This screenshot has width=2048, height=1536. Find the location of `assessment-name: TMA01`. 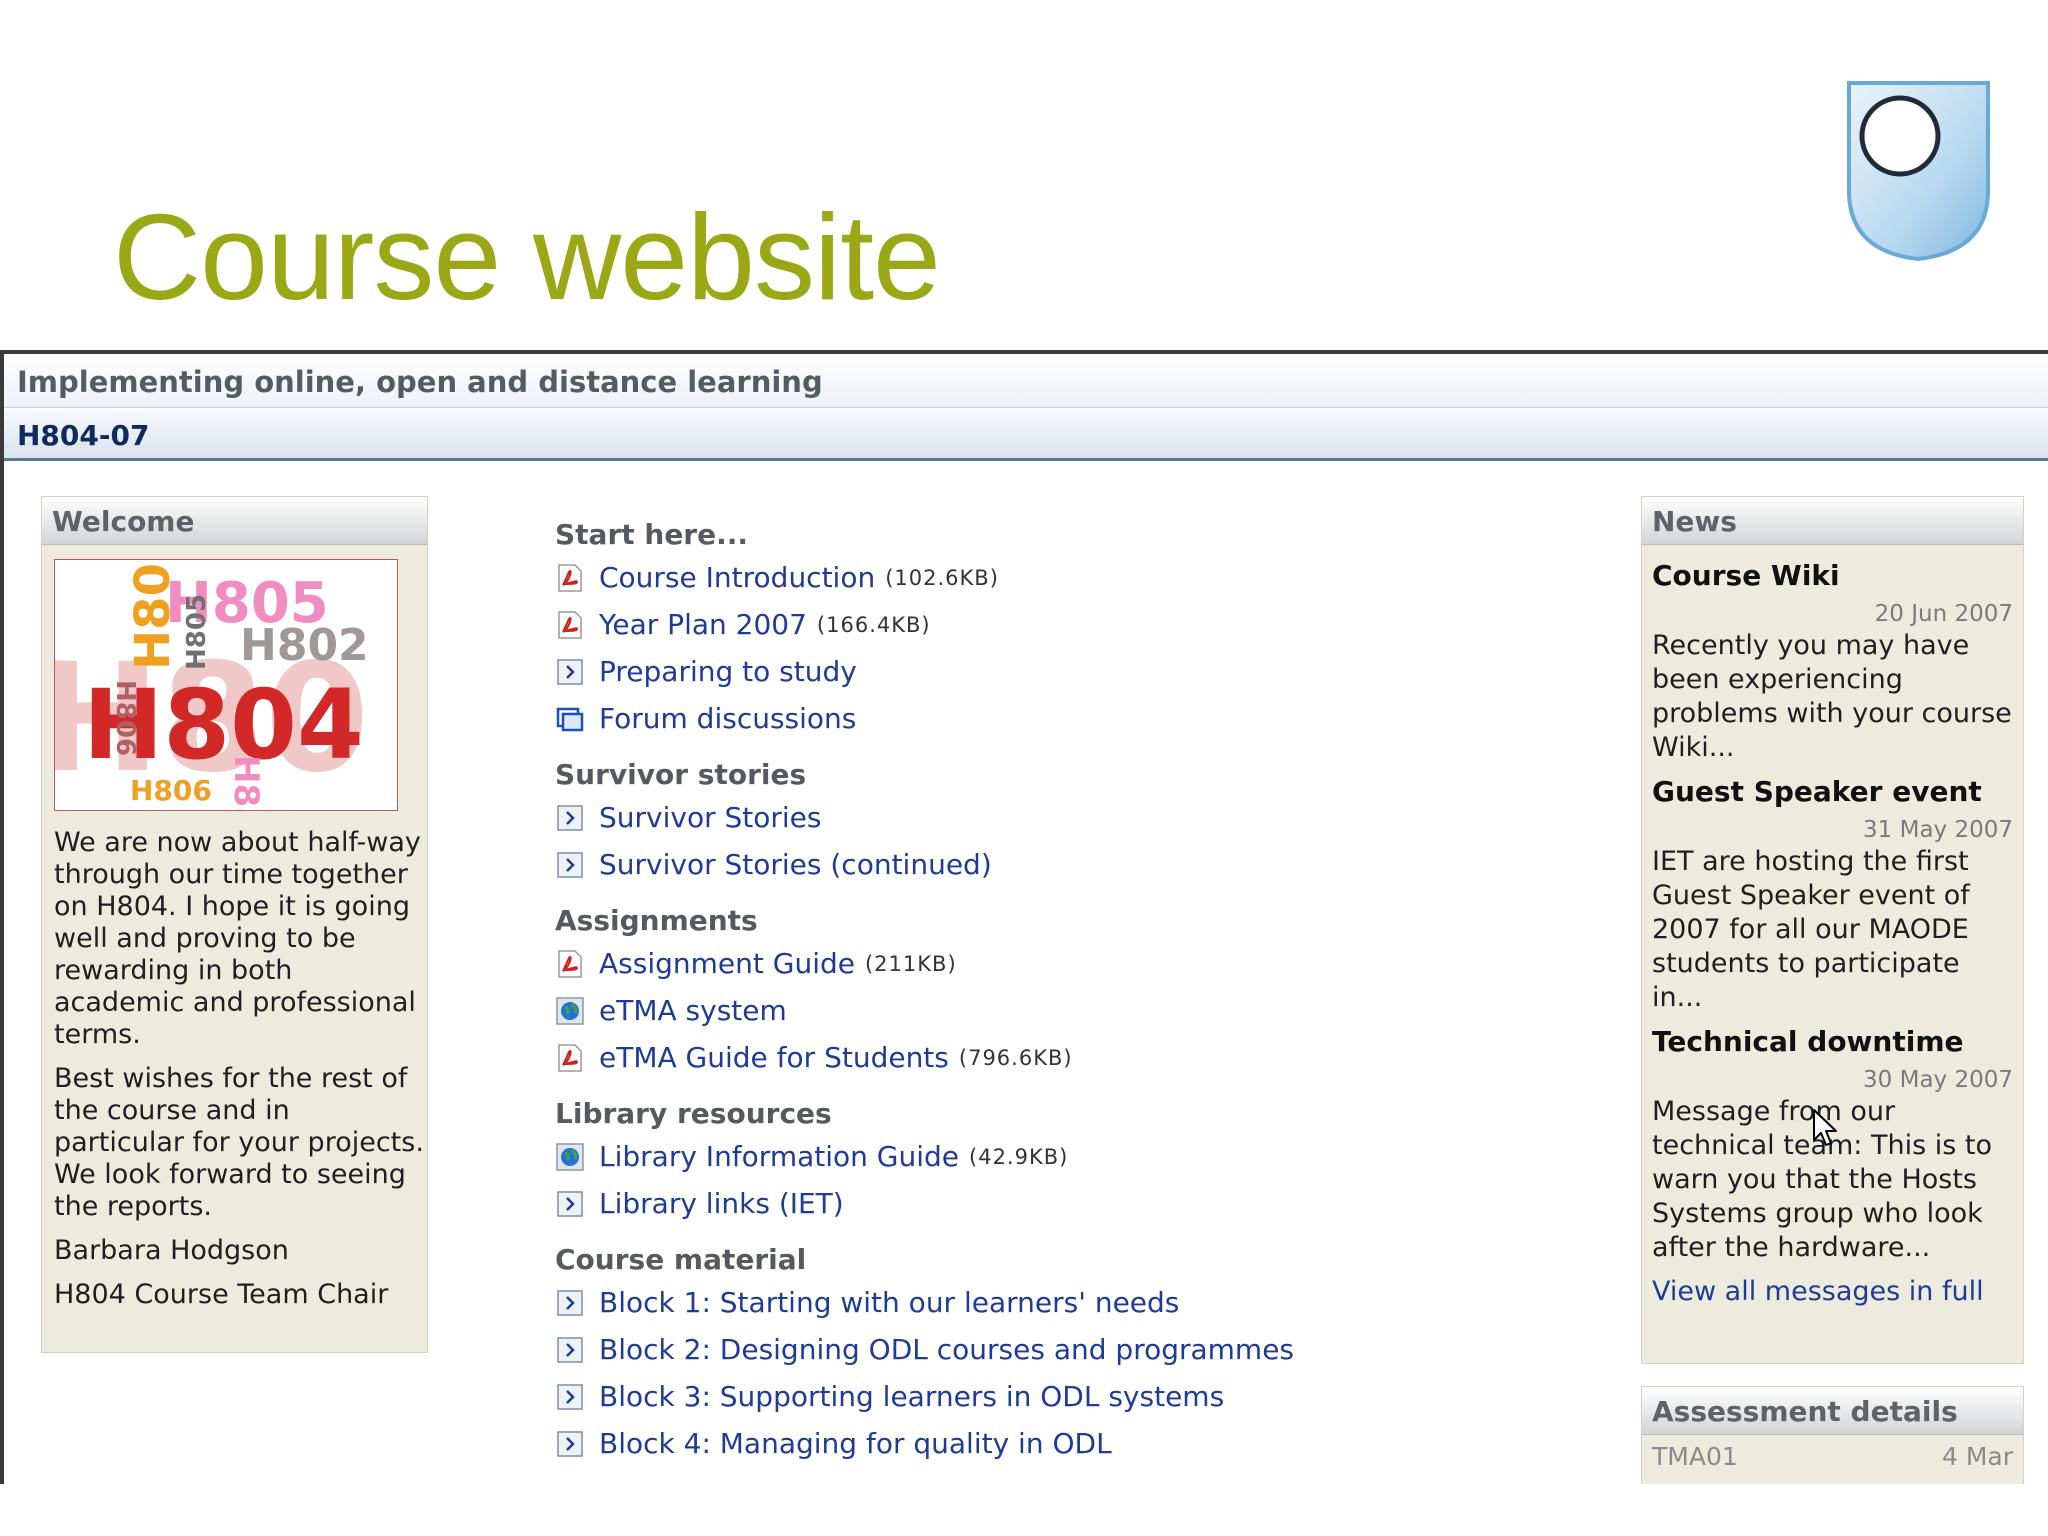

assessment-name: TMA01 is located at coordinates (1695, 1456).